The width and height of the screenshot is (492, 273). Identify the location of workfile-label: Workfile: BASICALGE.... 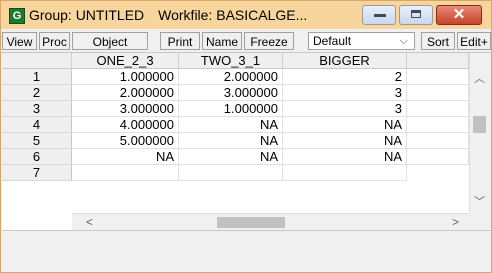
(233, 15).